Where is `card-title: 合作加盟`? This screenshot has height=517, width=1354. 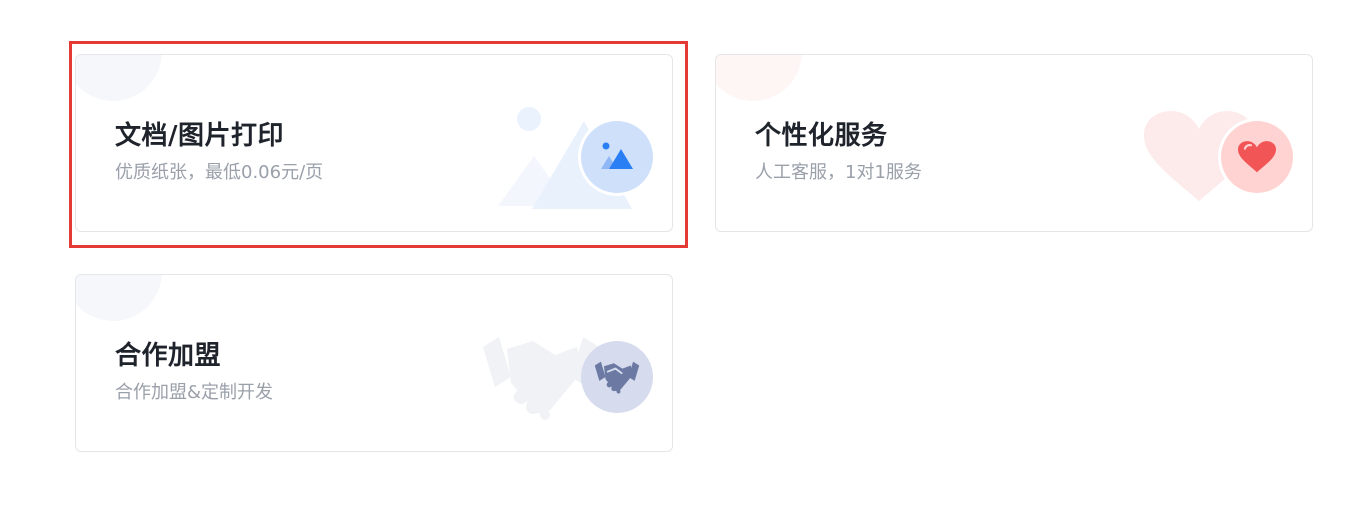 card-title: 合作加盟 is located at coordinates (168, 356).